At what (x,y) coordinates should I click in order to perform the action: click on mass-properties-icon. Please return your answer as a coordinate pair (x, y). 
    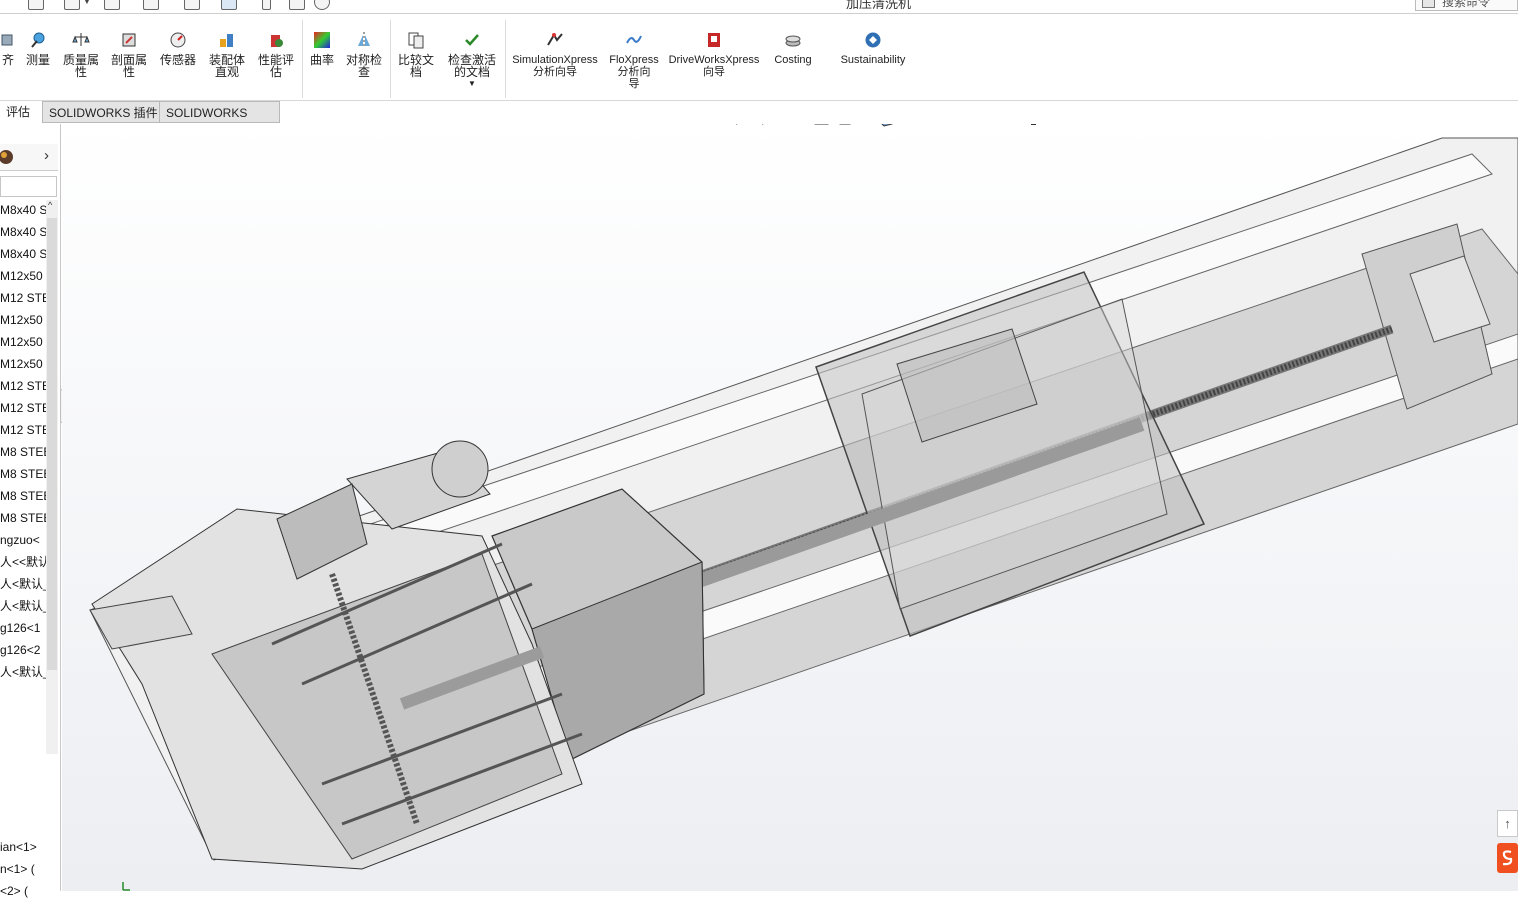
    Looking at the image, I should click on (81, 39).